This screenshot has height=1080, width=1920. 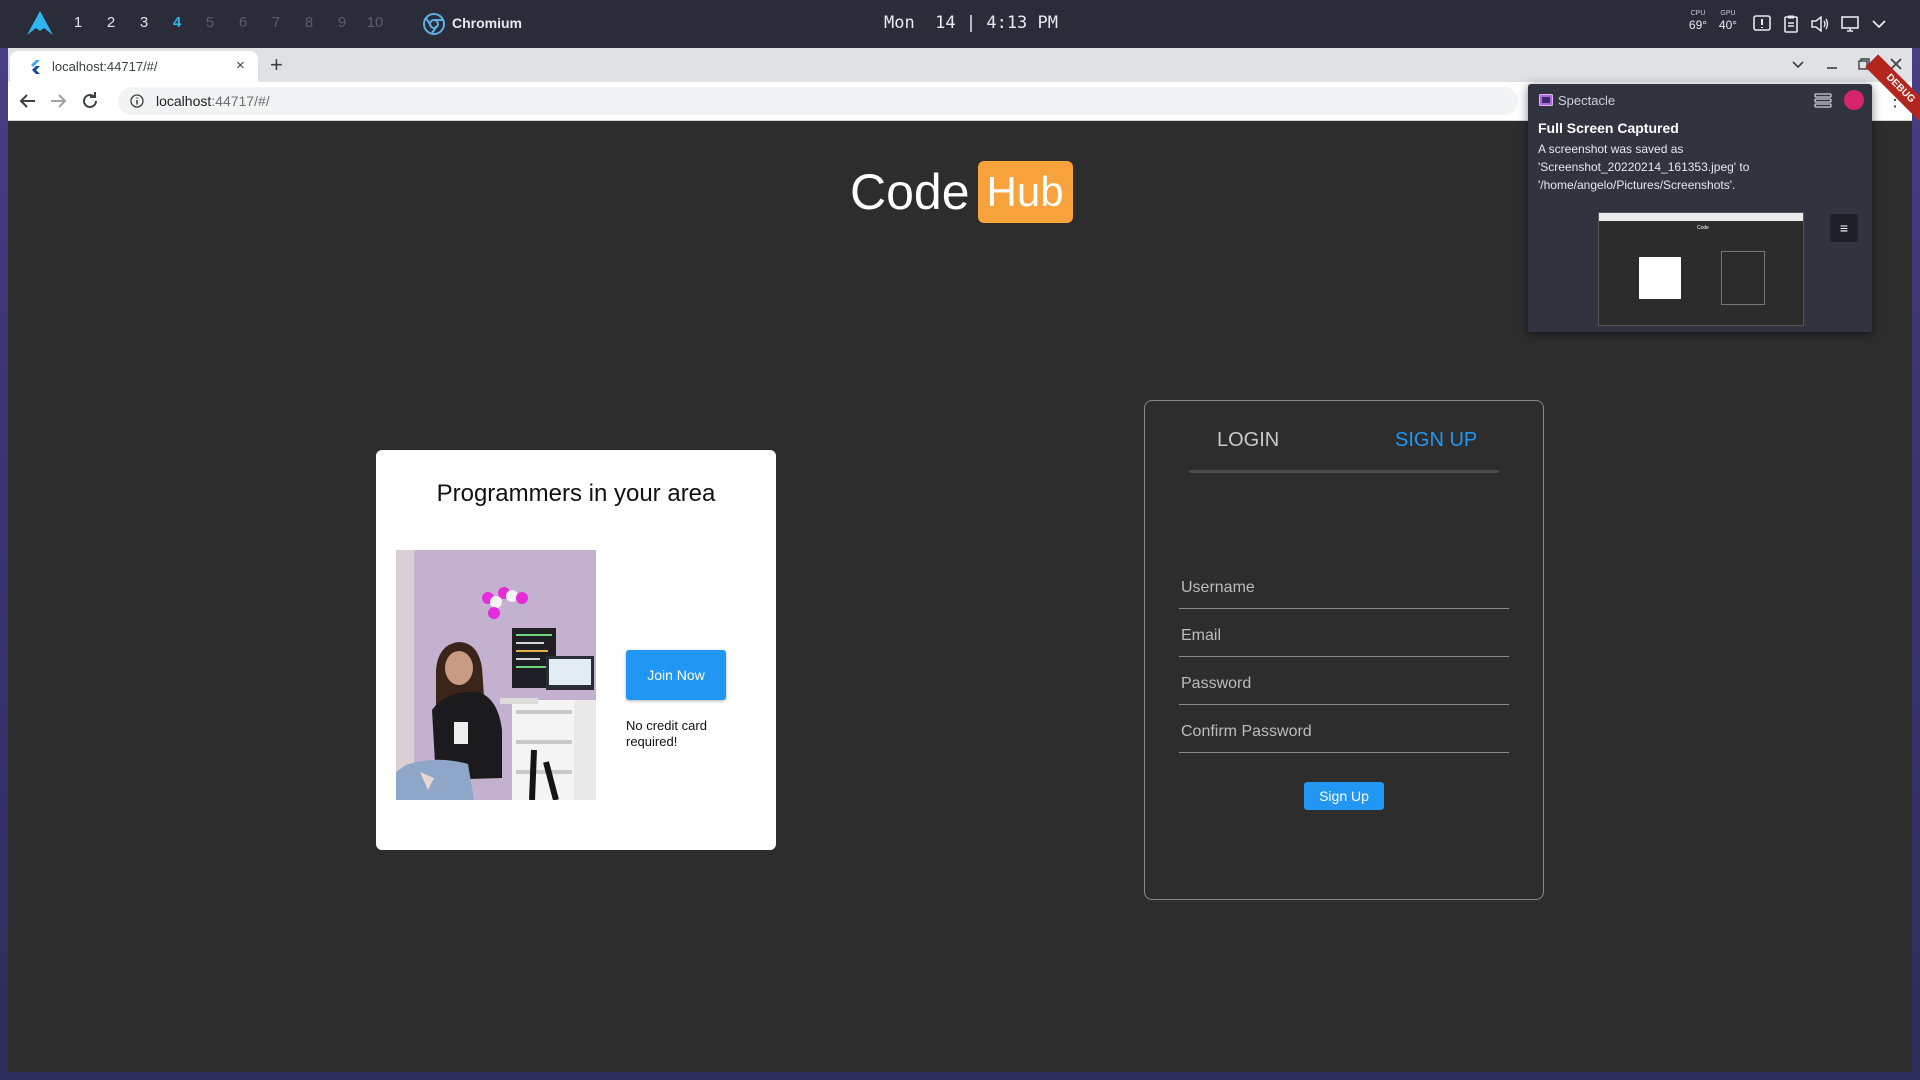 What do you see at coordinates (375, 22) in the screenshot?
I see `workspace-10: 10` at bounding box center [375, 22].